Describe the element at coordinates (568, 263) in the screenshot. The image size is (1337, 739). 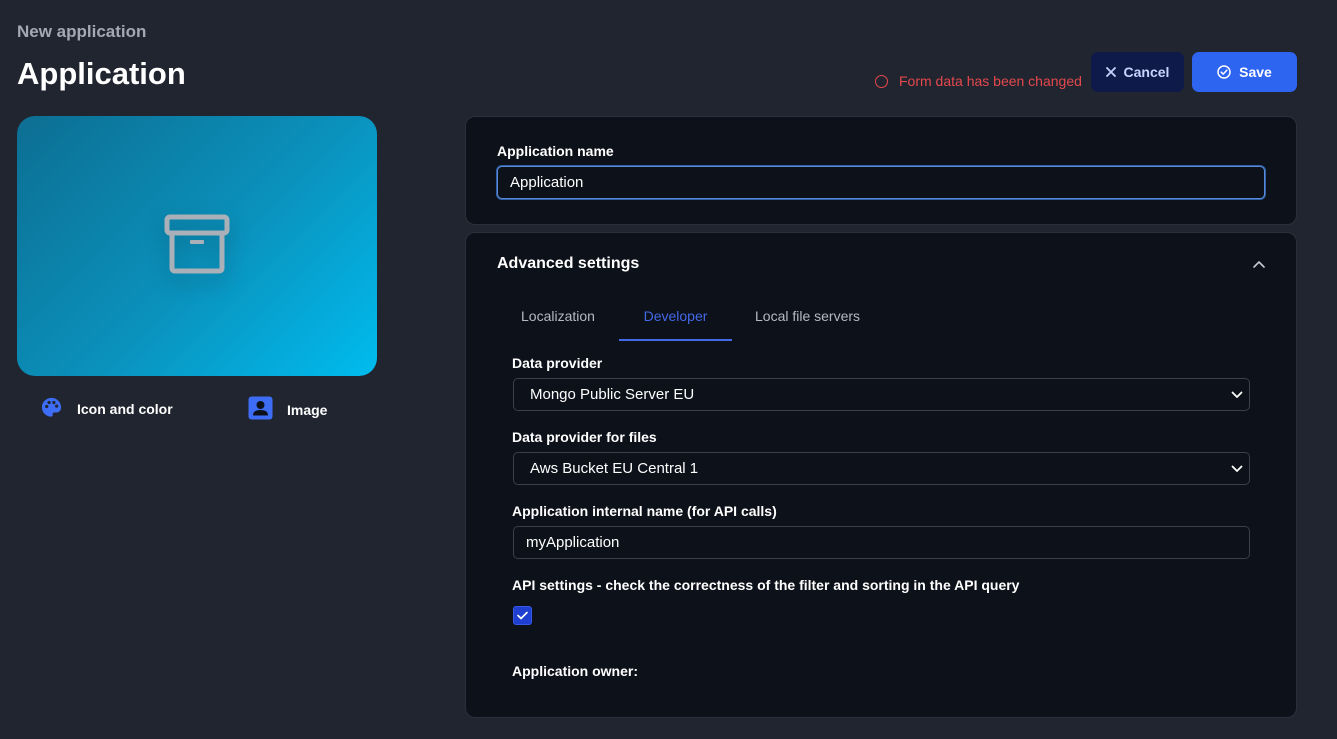
I see `advanced-settings-title: Advanced settings` at that location.